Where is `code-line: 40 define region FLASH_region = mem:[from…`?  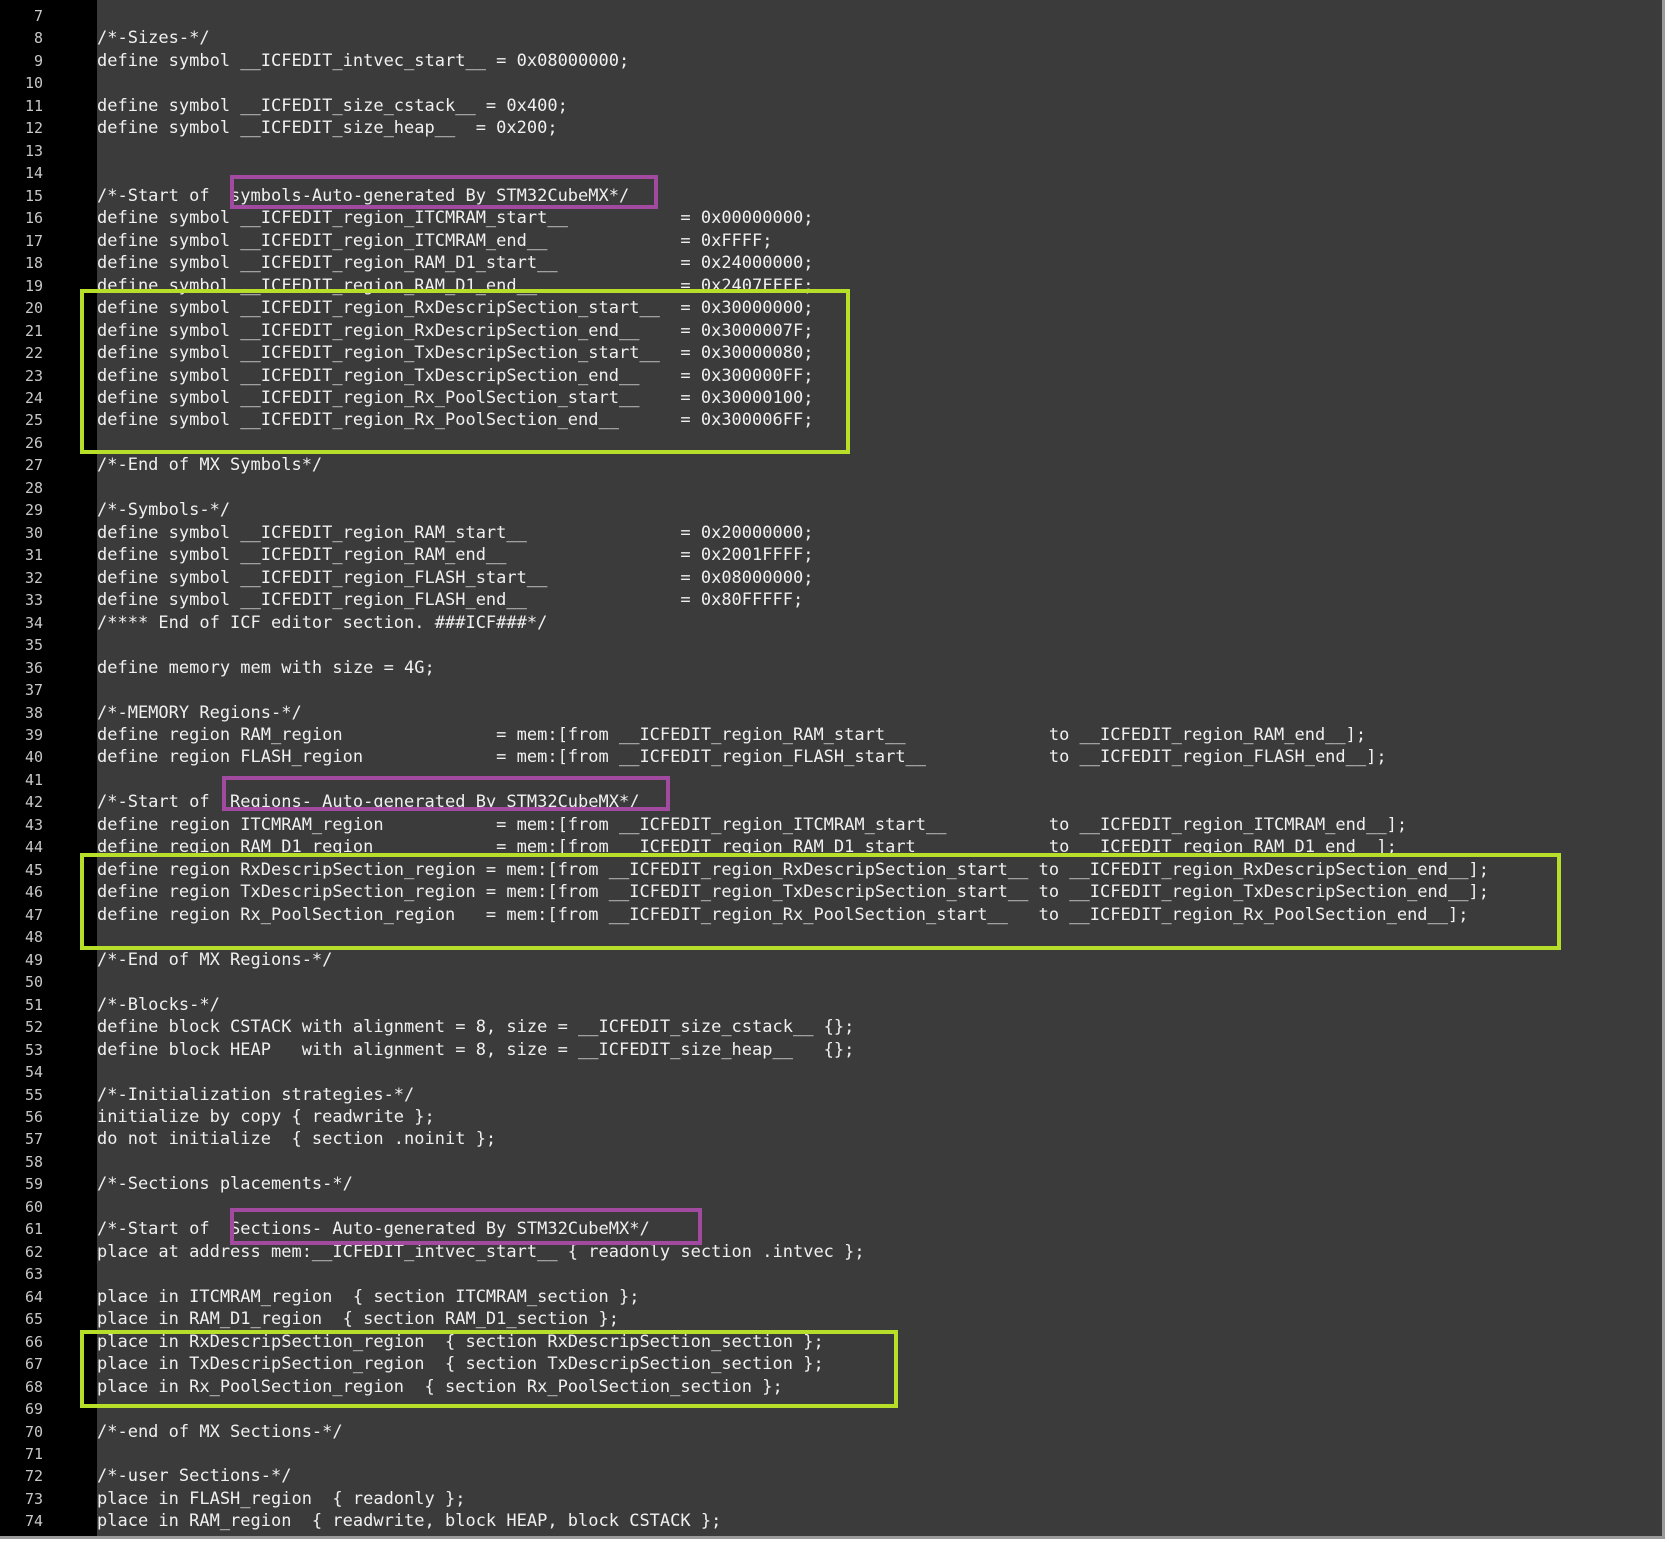 code-line: 40 define region FLASH_region = mem:[from… is located at coordinates (831, 757).